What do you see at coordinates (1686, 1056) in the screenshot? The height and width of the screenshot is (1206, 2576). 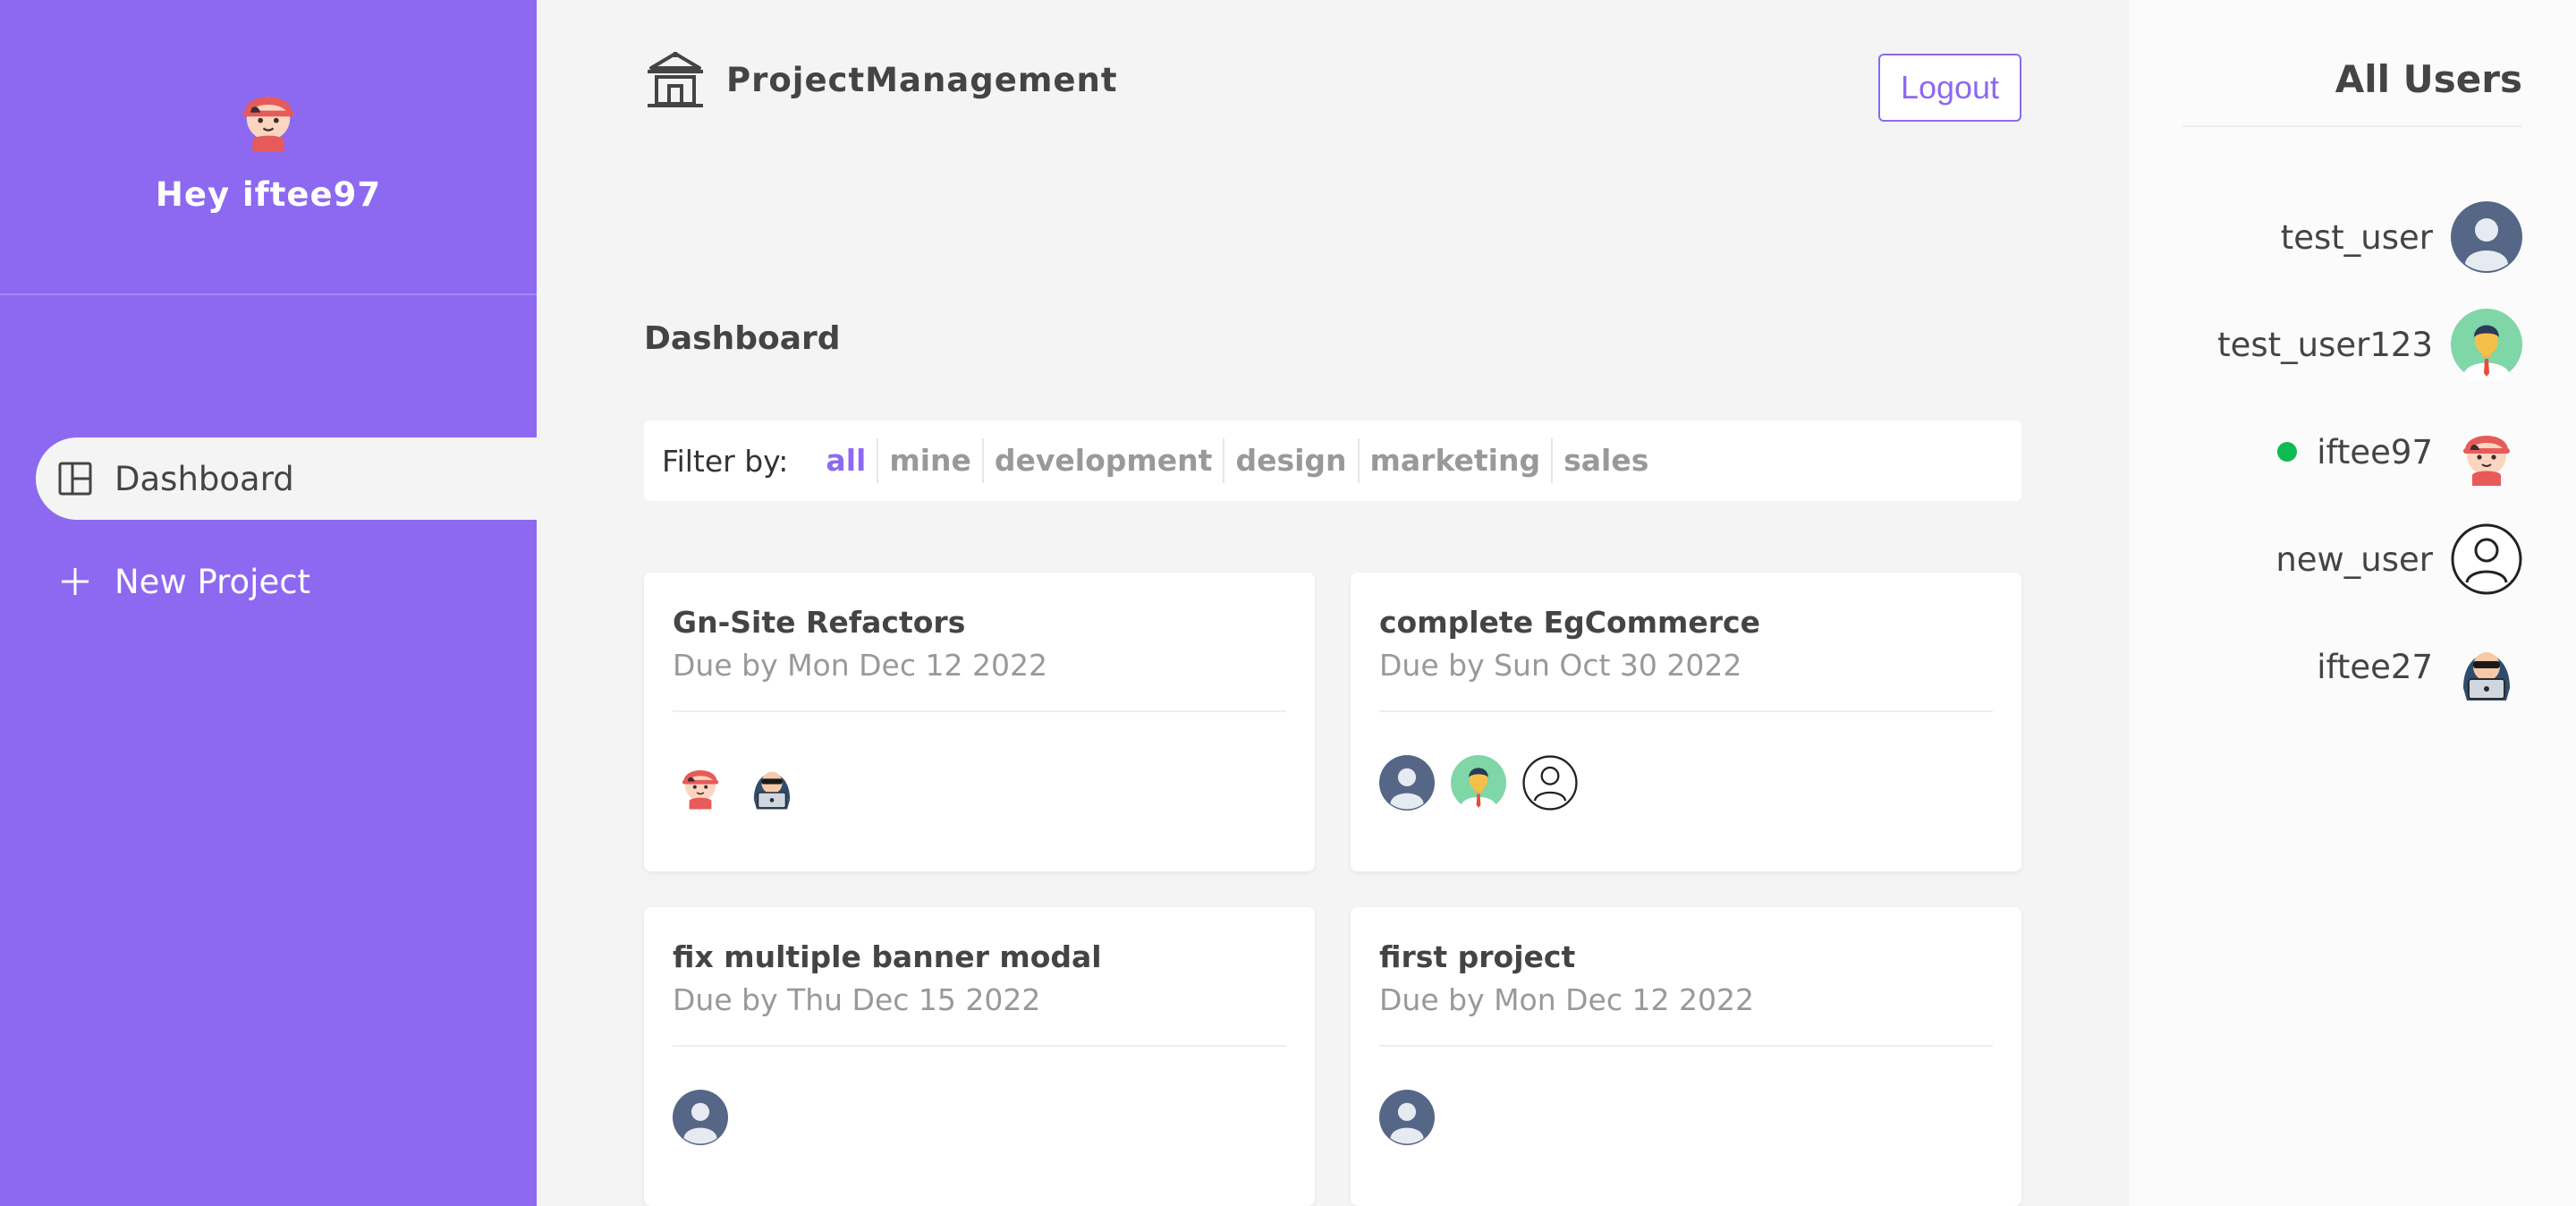 I see `project-card: first project Due by Mon Dec 12 2022` at bounding box center [1686, 1056].